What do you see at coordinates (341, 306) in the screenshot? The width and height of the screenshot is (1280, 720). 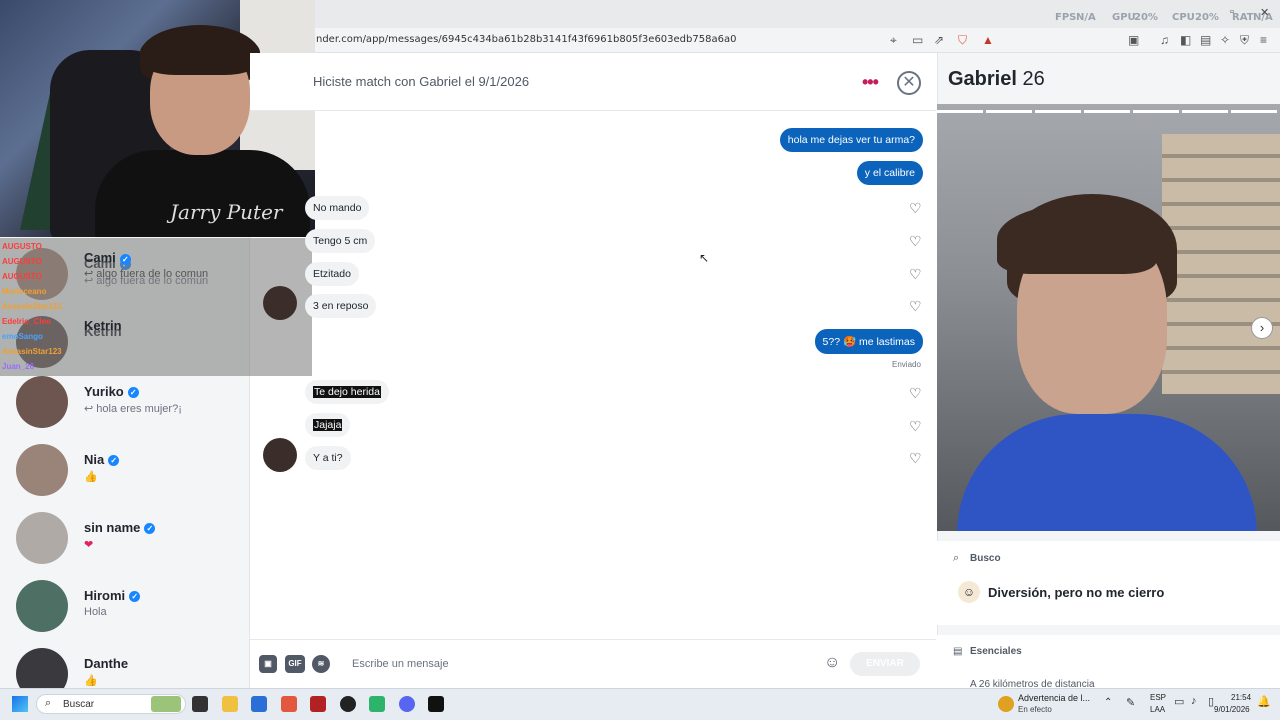 I see `message-received: 3 en reposo` at bounding box center [341, 306].